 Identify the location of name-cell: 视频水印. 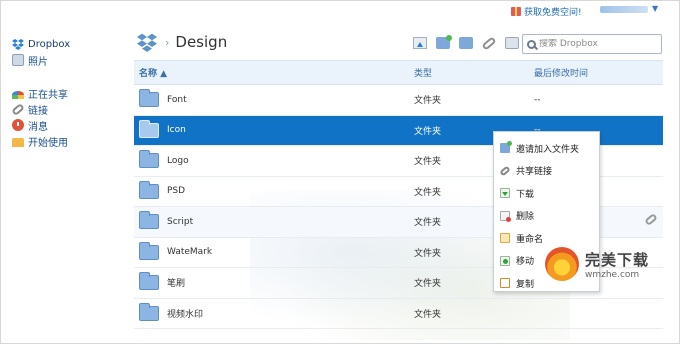
(274, 311).